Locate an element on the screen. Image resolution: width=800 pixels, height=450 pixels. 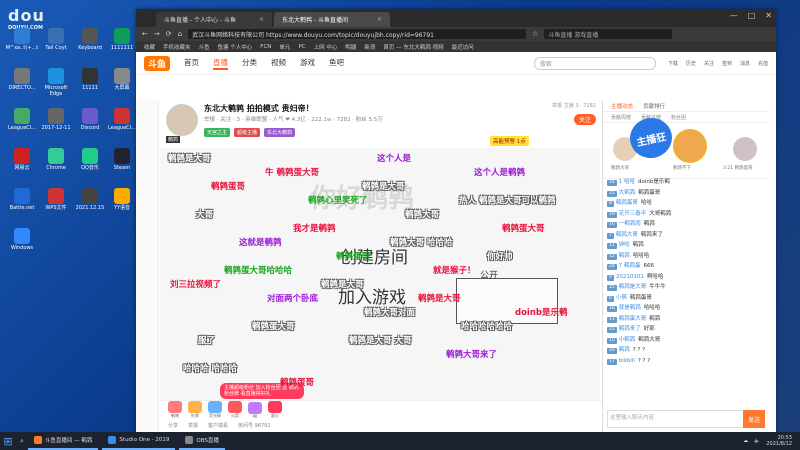
chat-username: 小鹌鹑 is located at coordinates (627, 340).